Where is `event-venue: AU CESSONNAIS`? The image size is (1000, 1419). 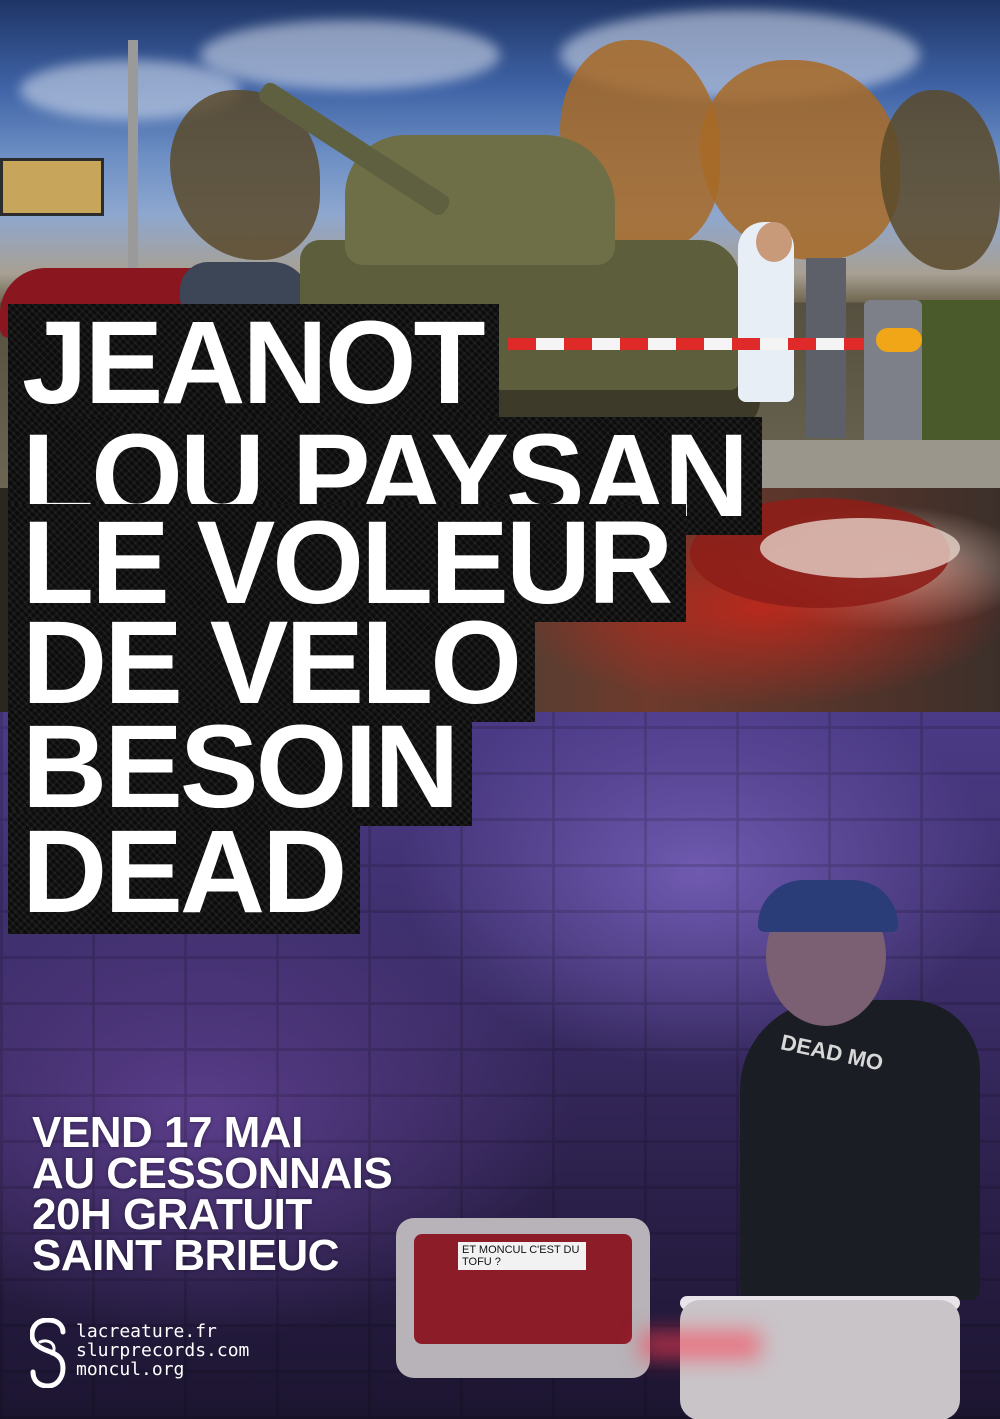 event-venue: AU CESSONNAIS is located at coordinates (212, 1173).